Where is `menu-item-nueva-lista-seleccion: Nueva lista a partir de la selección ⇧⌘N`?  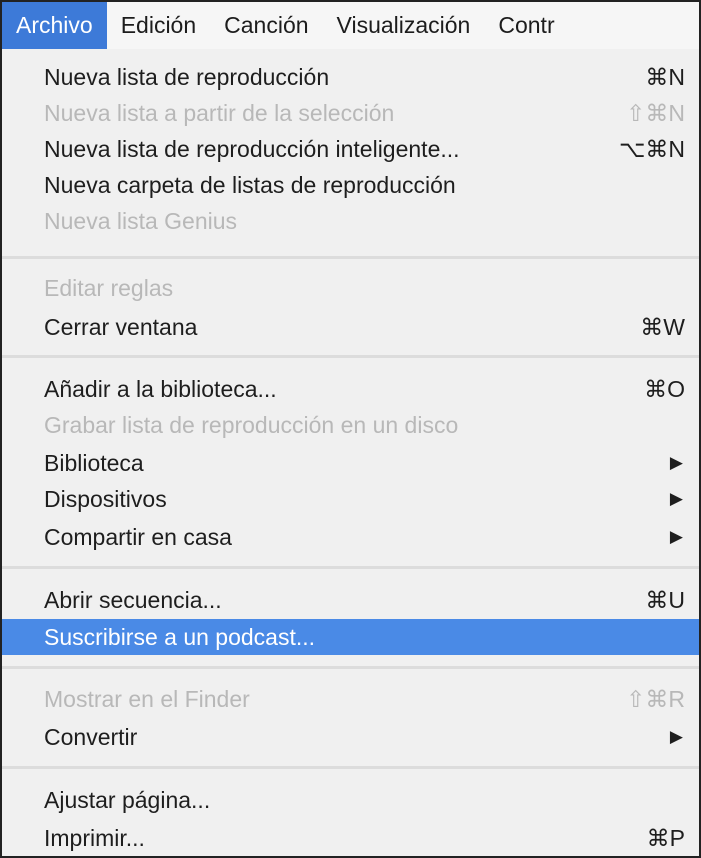
menu-item-nueva-lista-seleccion: Nueva lista a partir de la selección ⇧⌘N is located at coordinates (350, 113).